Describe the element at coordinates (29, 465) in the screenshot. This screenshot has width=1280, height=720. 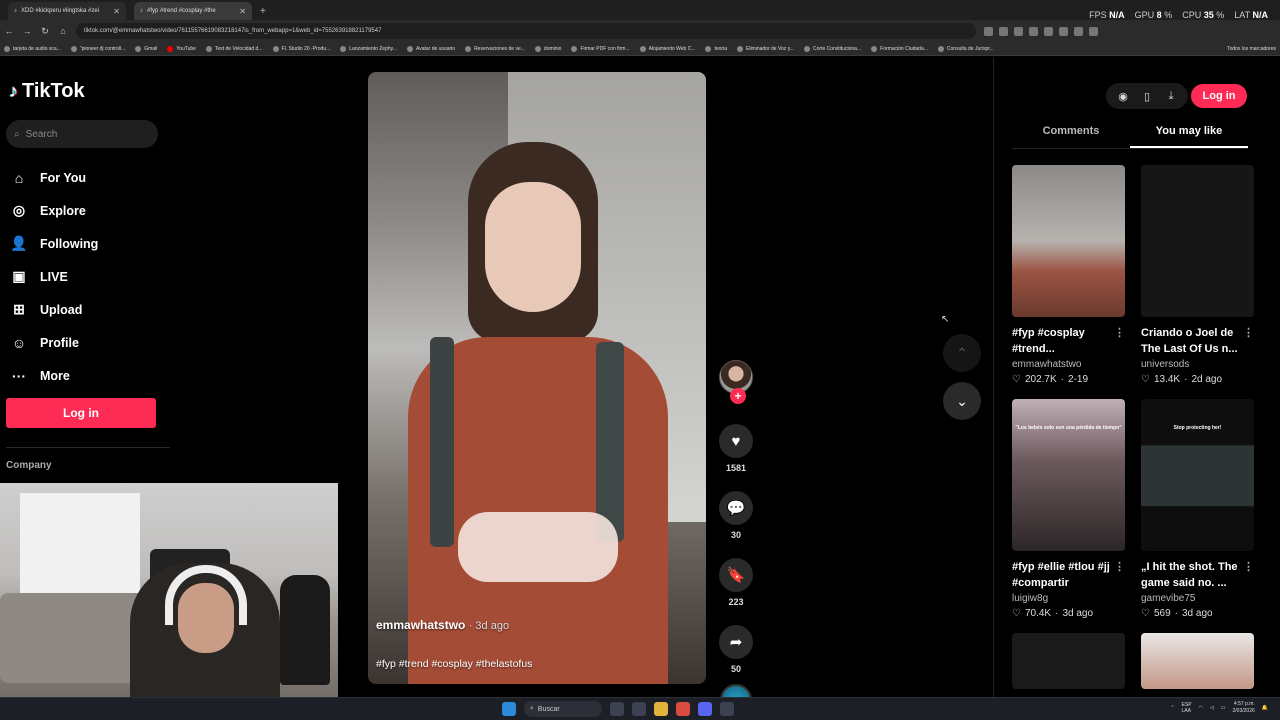
I see `company-link: Company` at that location.